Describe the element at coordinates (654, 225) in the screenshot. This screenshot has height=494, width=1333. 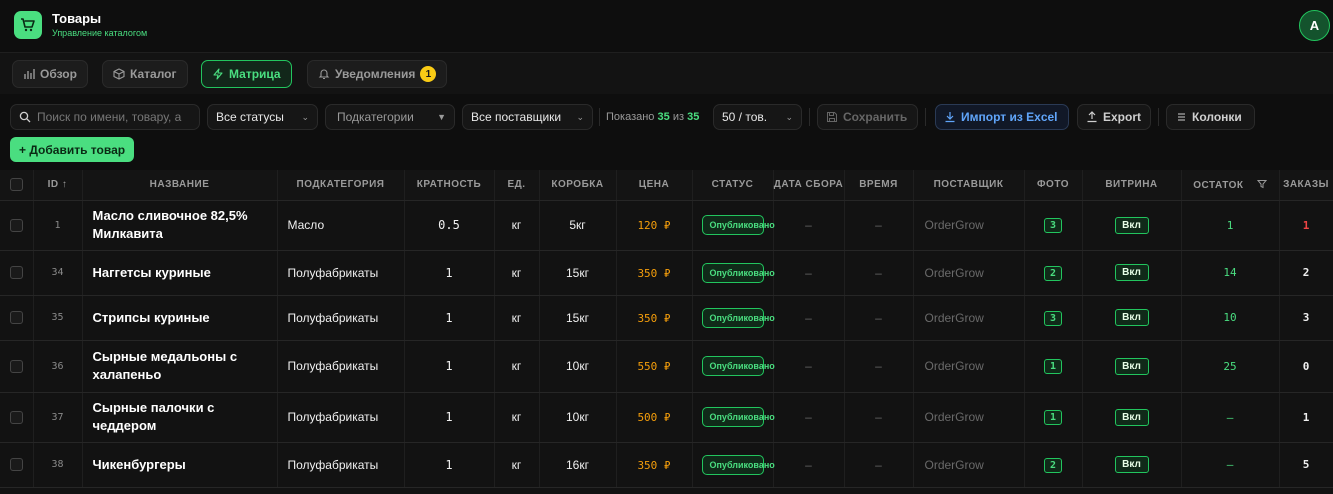
I see `cell-price: 120 ₽` at that location.